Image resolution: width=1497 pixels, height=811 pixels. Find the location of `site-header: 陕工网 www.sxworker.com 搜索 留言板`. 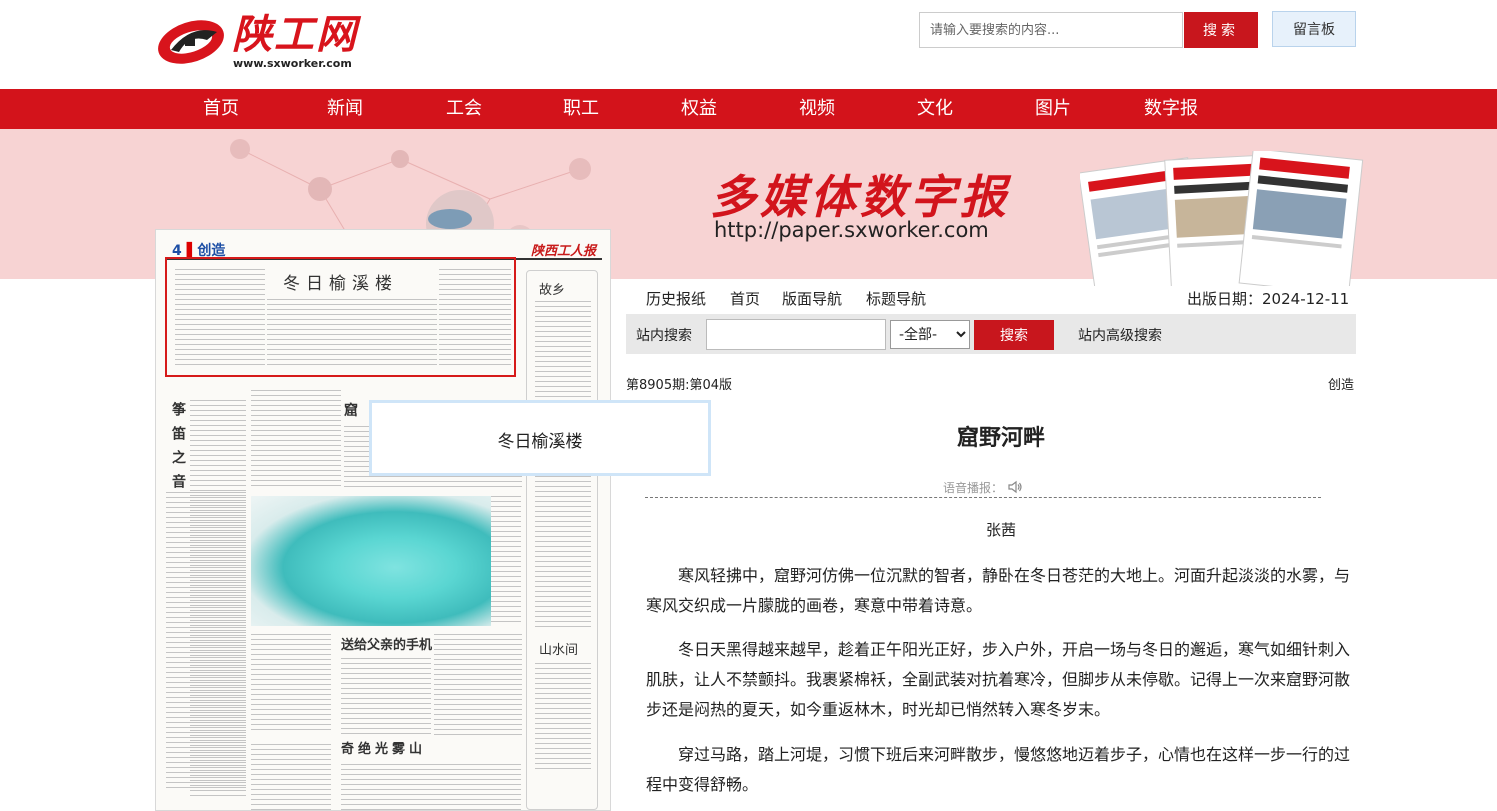

site-header: 陕工网 www.sxworker.com 搜索 留言板 is located at coordinates (748, 44).